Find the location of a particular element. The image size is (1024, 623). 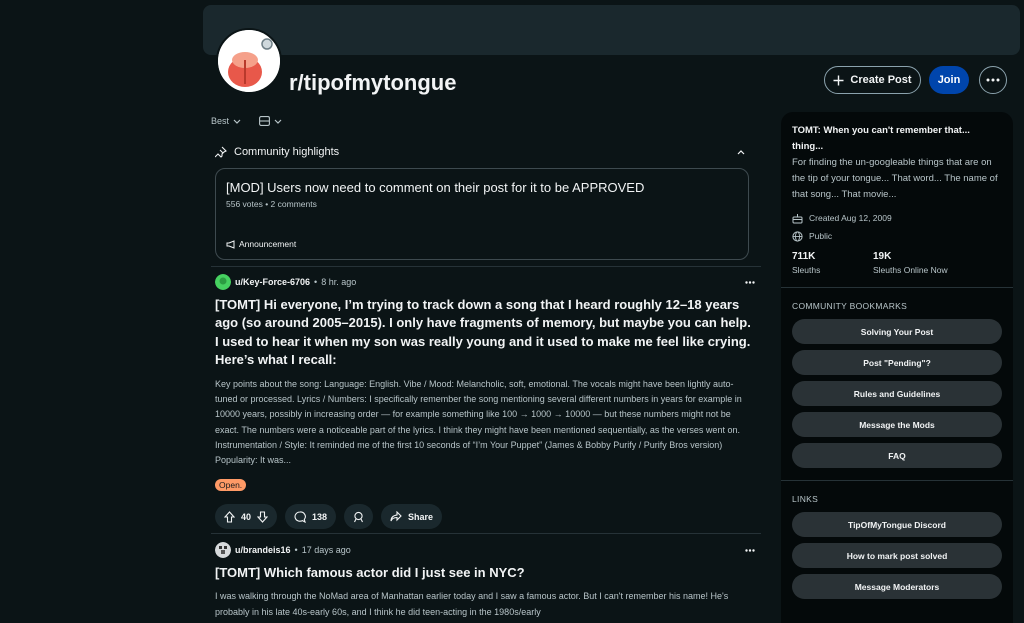

online-label: Sleuths Online Now is located at coordinates (910, 270).